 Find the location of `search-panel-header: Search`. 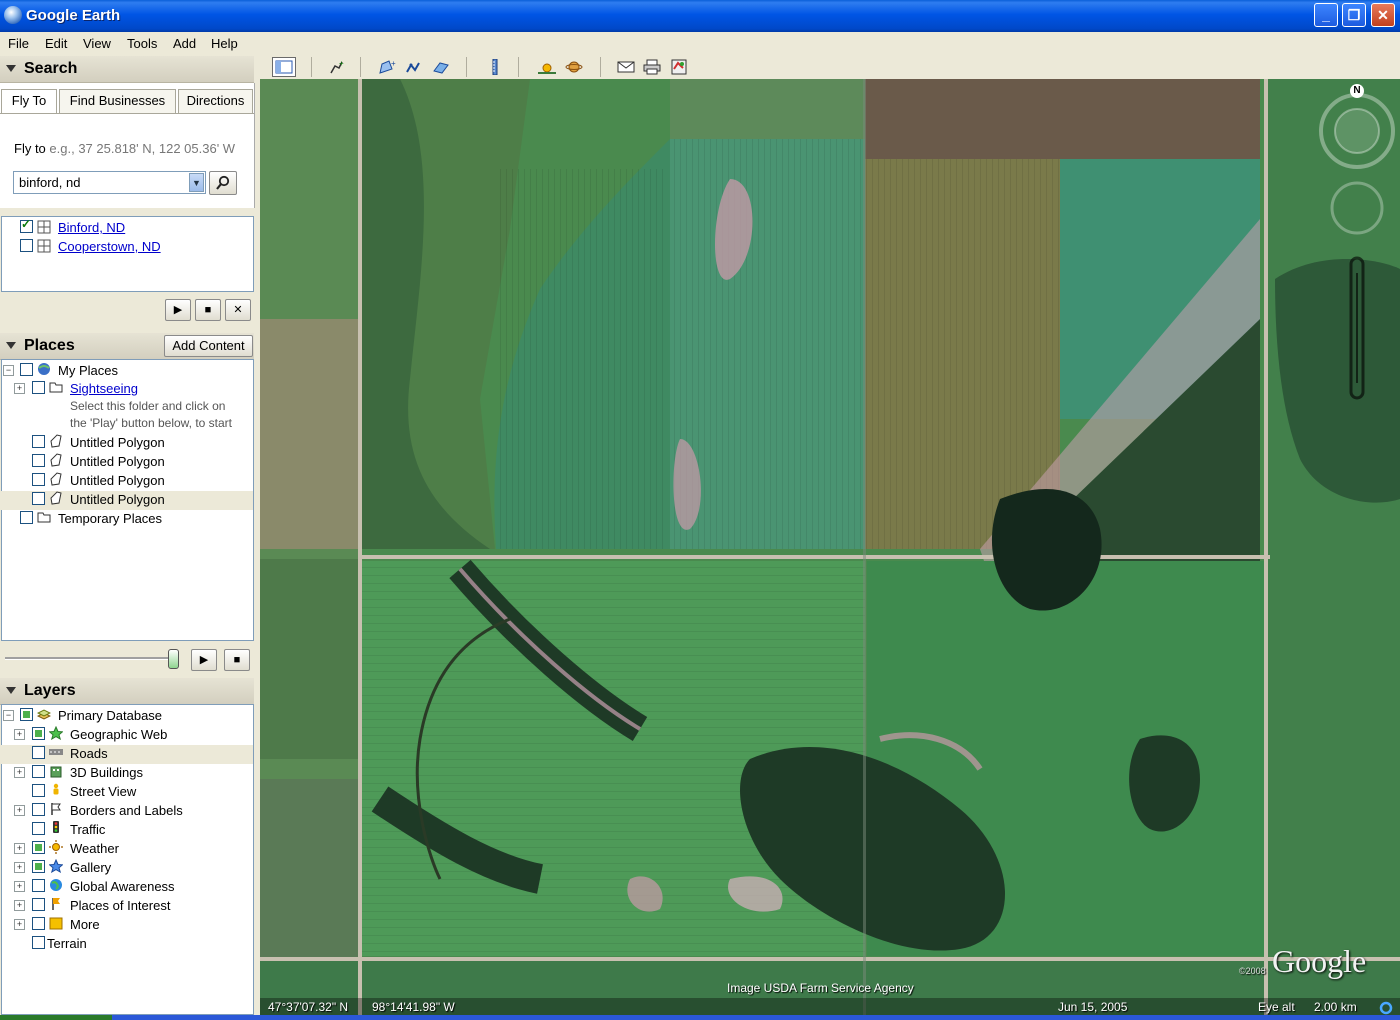

search-panel-header: Search is located at coordinates (127, 69).